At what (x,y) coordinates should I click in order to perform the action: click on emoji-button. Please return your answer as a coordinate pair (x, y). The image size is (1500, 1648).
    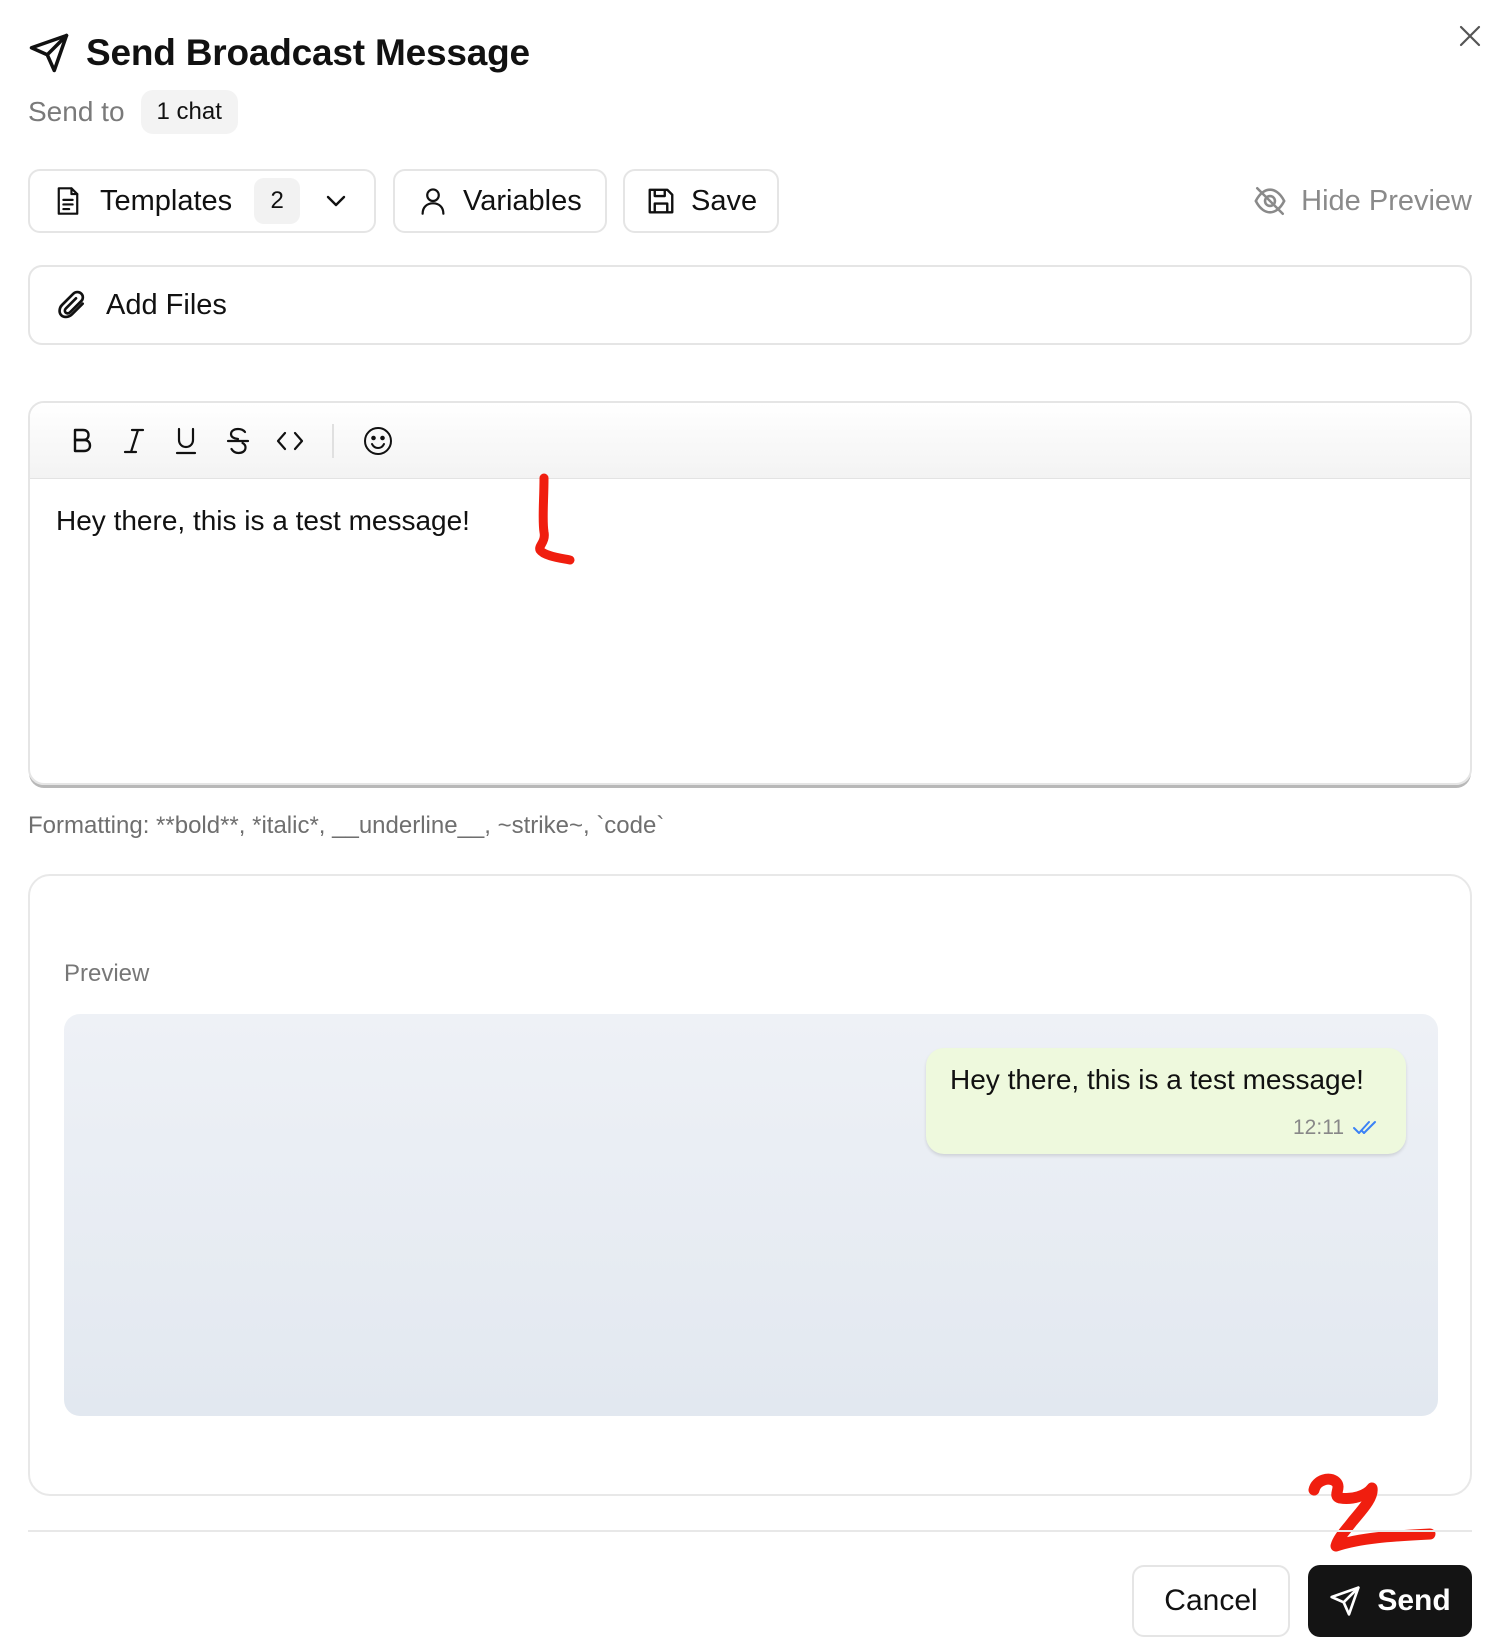
    Looking at the image, I should click on (378, 441).